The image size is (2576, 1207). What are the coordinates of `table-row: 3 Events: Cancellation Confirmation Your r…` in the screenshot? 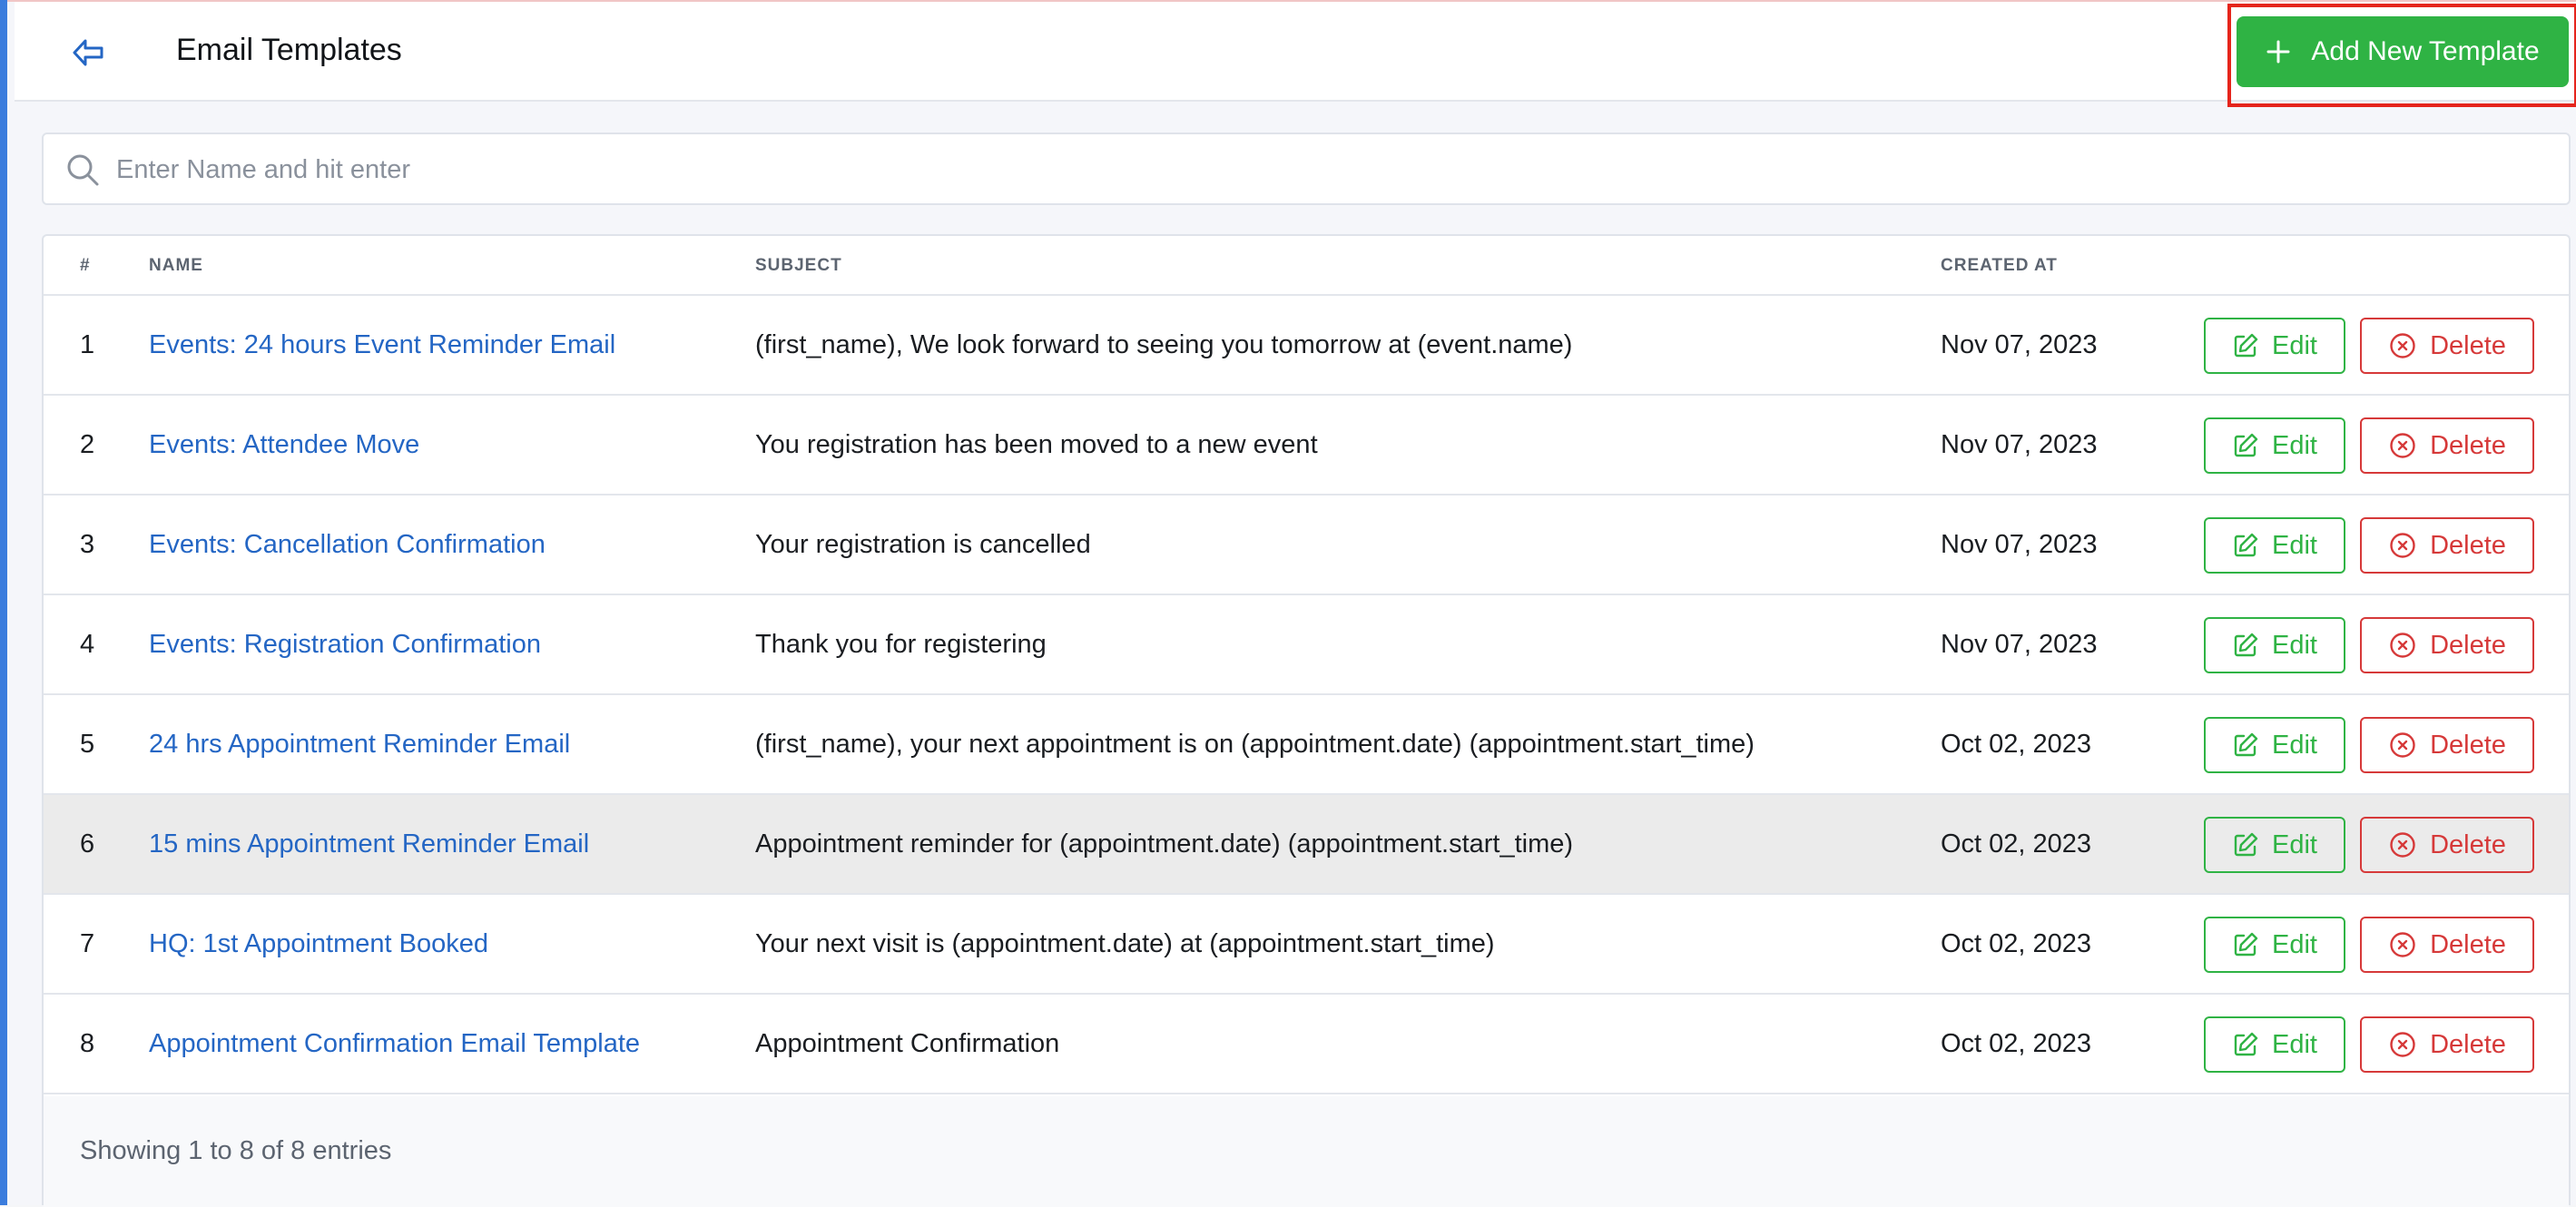 It's located at (1306, 545).